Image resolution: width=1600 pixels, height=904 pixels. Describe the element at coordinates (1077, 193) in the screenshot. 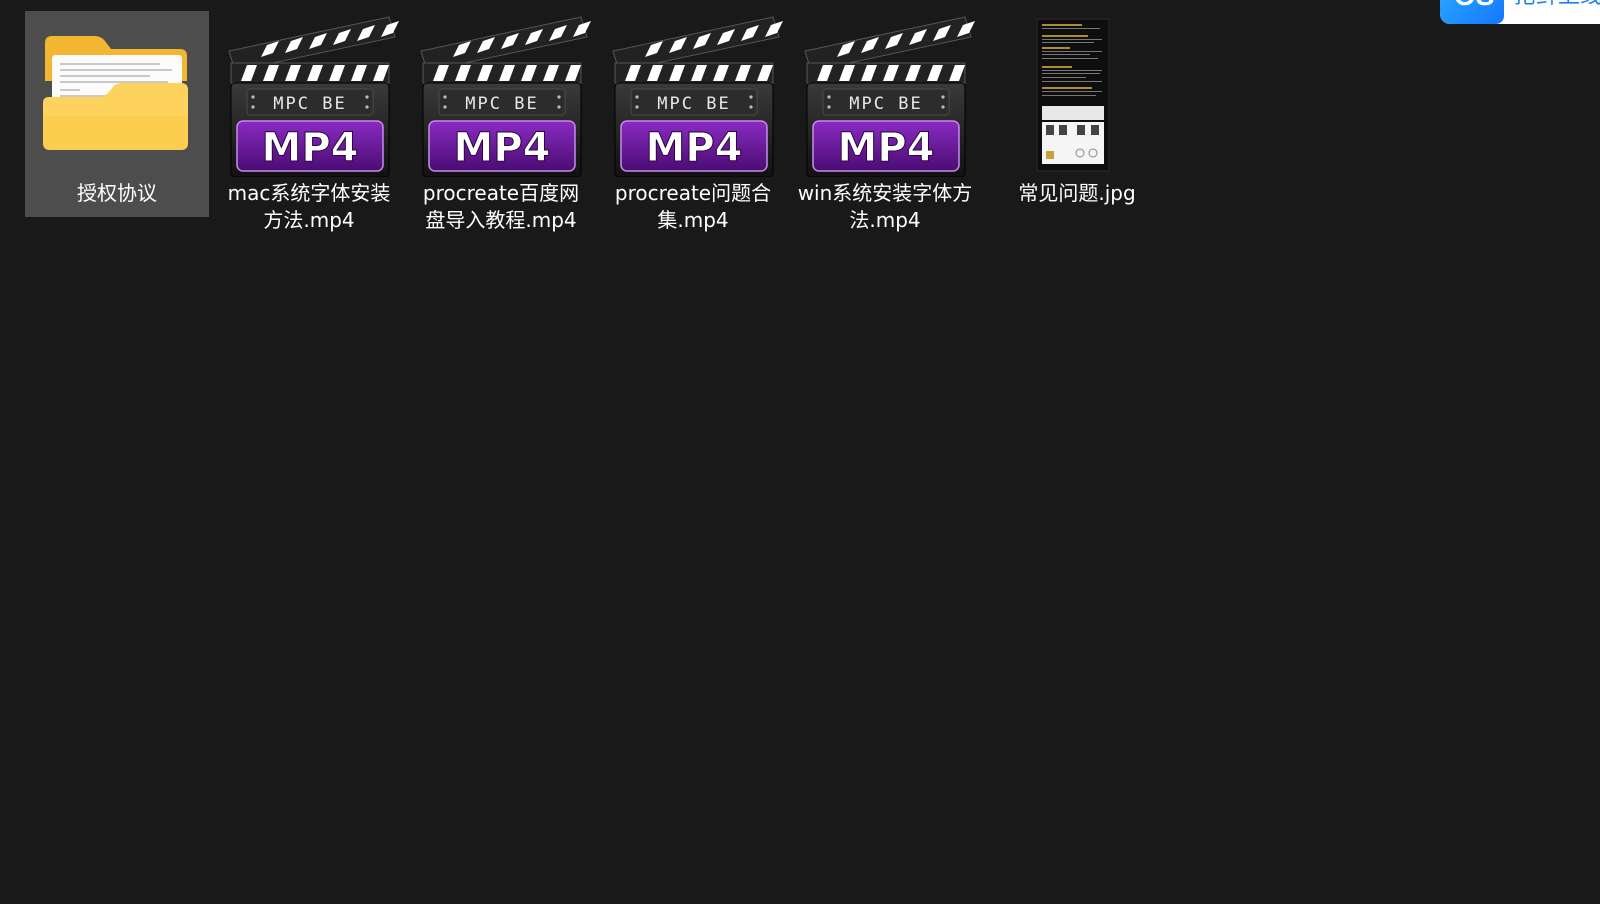

I see `file-name: 常见问题.jpg` at that location.